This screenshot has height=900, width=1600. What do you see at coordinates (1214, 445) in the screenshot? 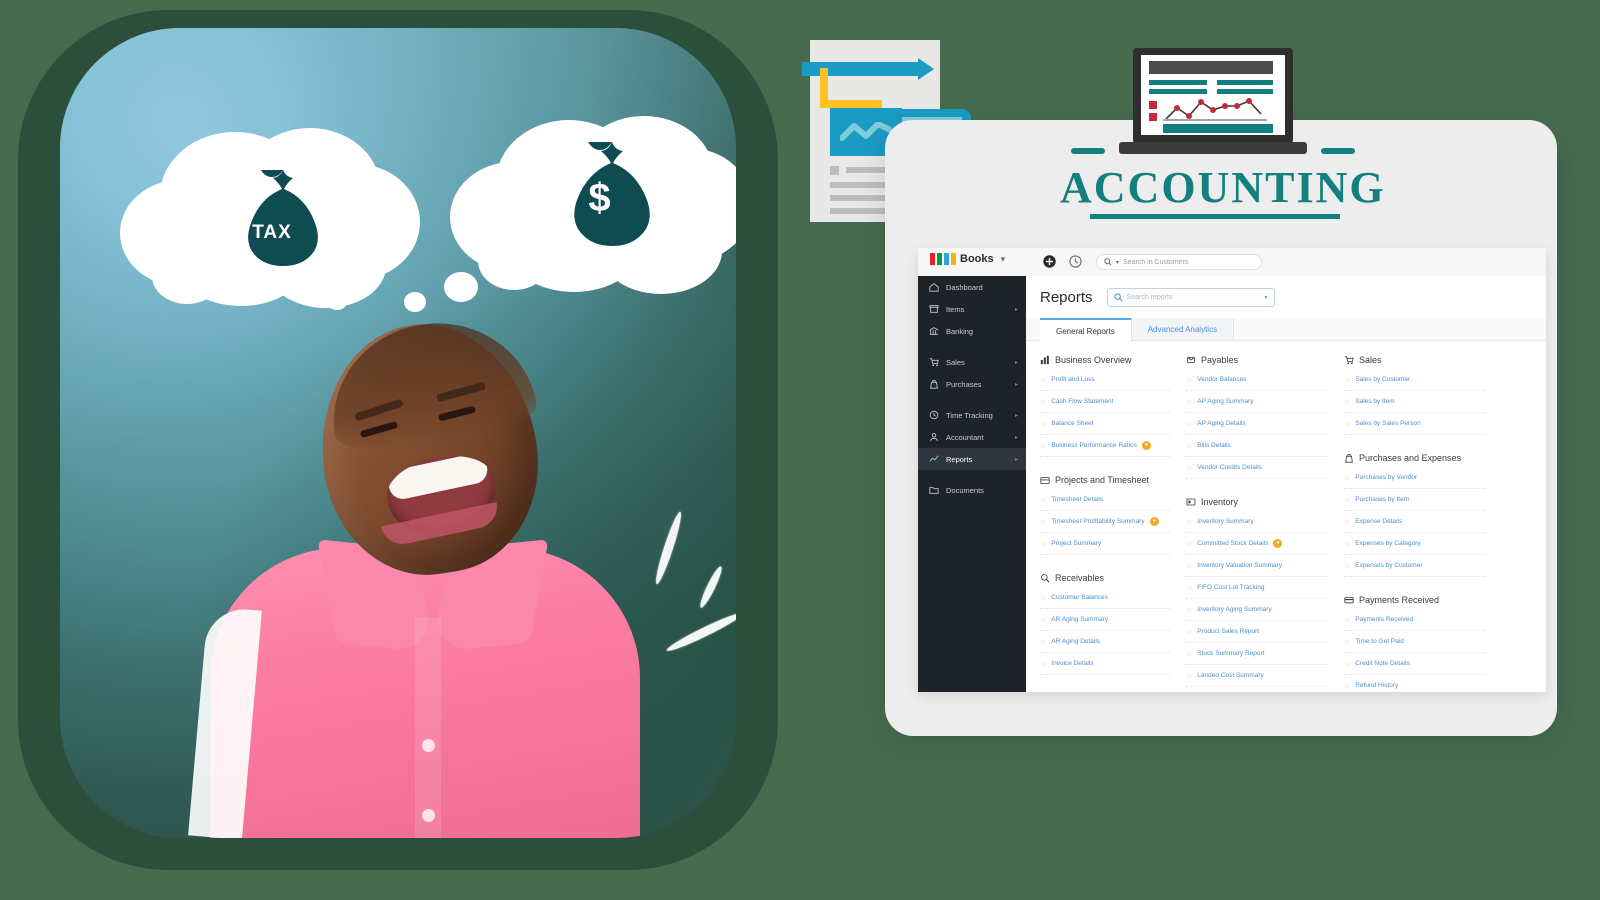
I see `report-link: Bills Details` at bounding box center [1214, 445].